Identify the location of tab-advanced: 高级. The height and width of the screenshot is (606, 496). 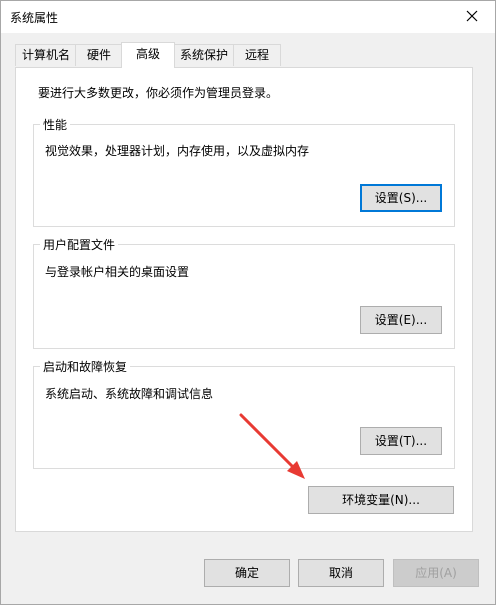
(148, 55).